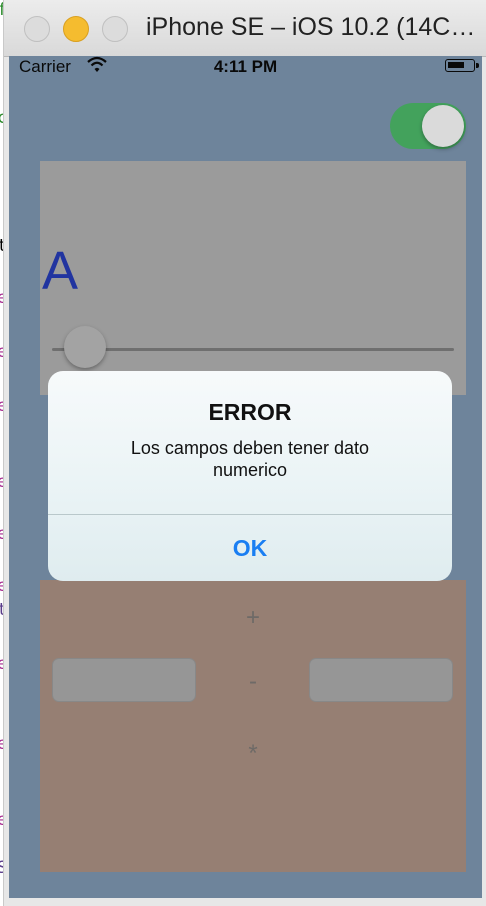 This screenshot has width=486, height=906. Describe the element at coordinates (250, 548) in the screenshot. I see `ok-button: OK` at that location.